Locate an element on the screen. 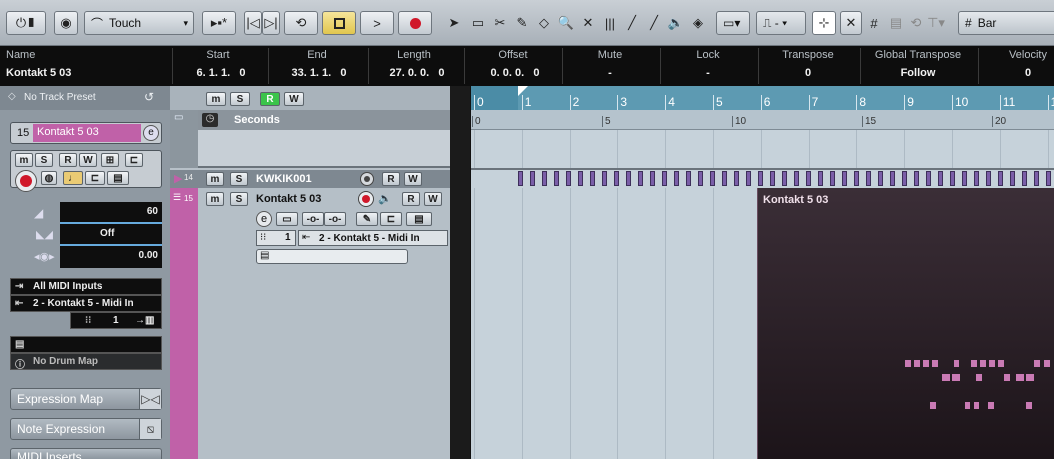  track-15-read: R is located at coordinates (411, 199).